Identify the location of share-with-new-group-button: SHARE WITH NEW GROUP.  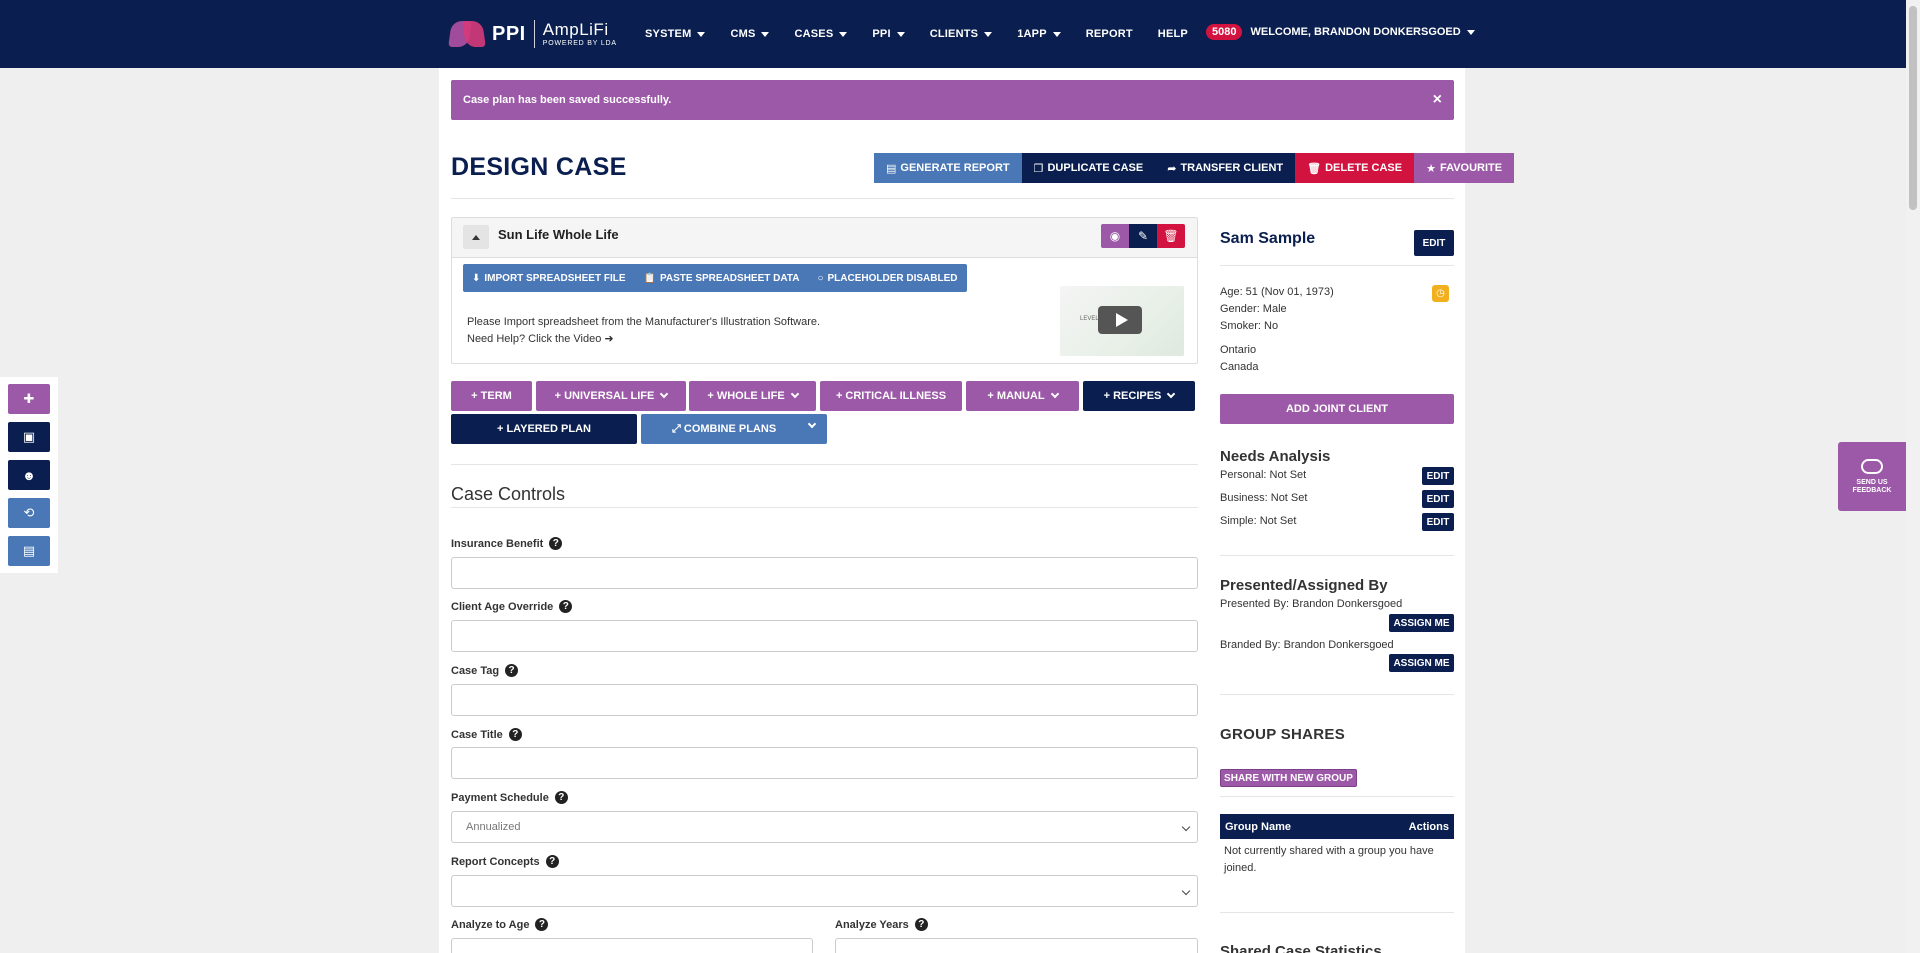
(1288, 778).